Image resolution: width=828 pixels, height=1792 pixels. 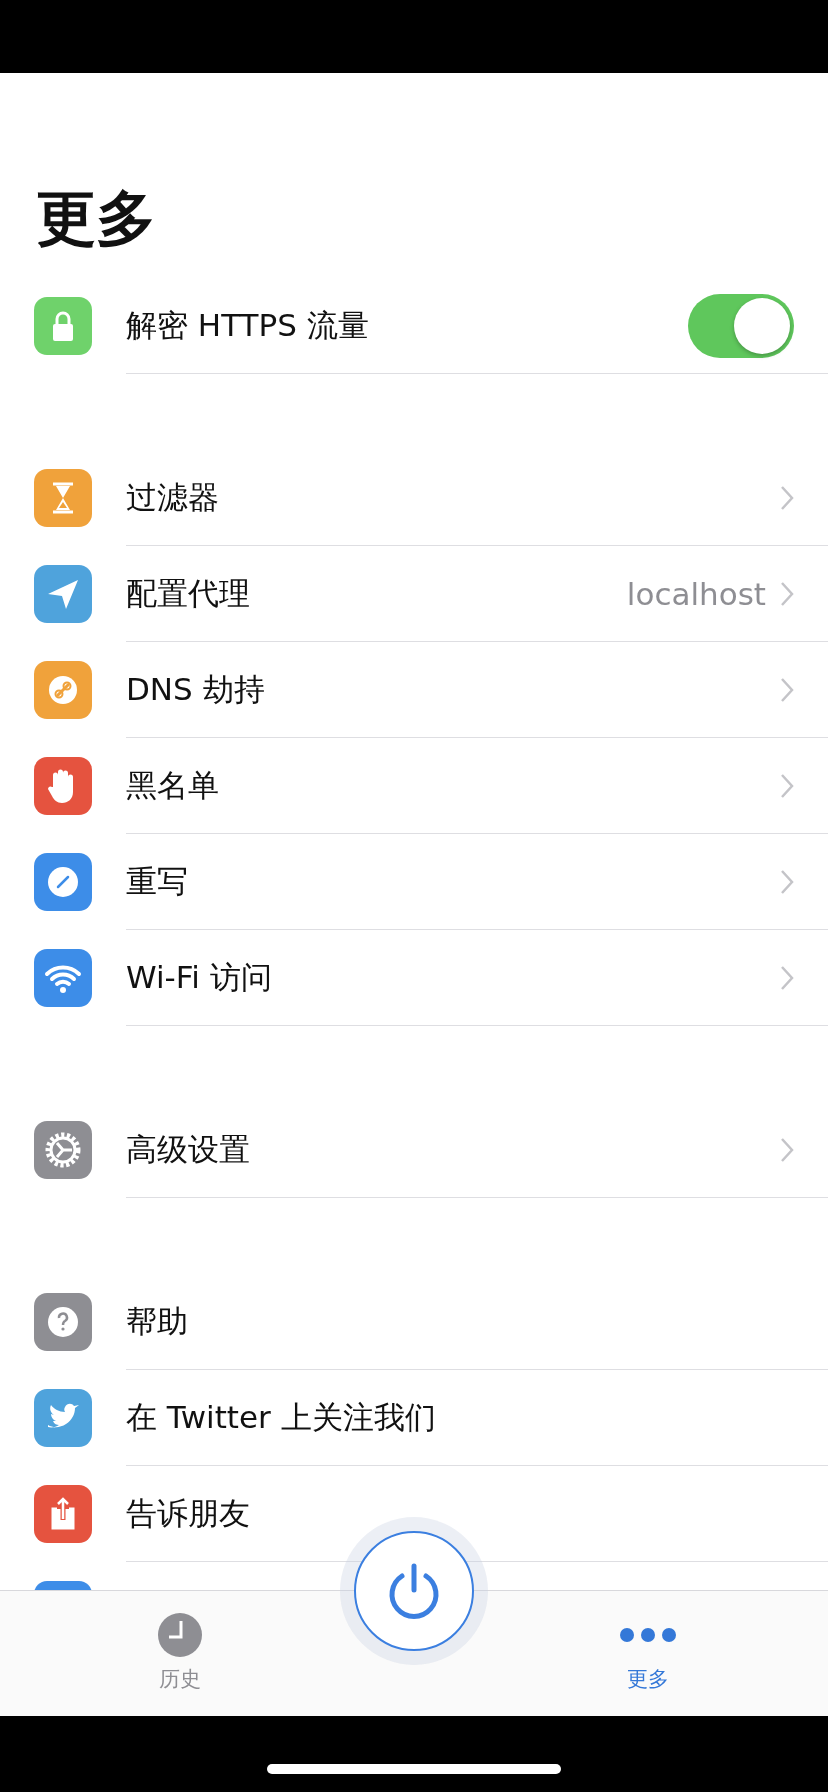 I want to click on menu-item: 帮助, so click(x=460, y=1321).